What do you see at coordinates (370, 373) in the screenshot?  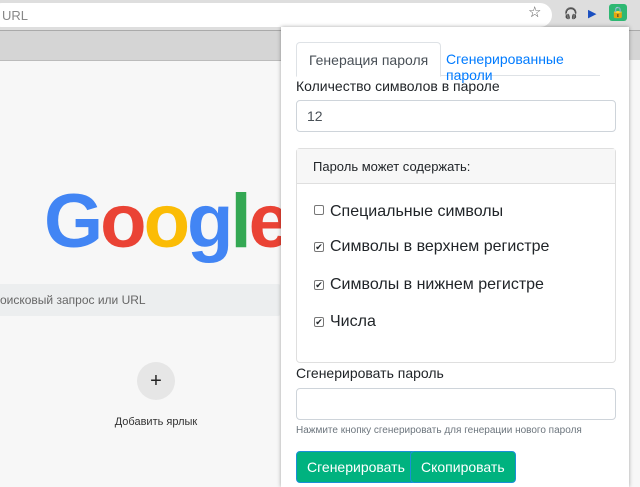 I see `generated-label: Сгенерировать пароль` at bounding box center [370, 373].